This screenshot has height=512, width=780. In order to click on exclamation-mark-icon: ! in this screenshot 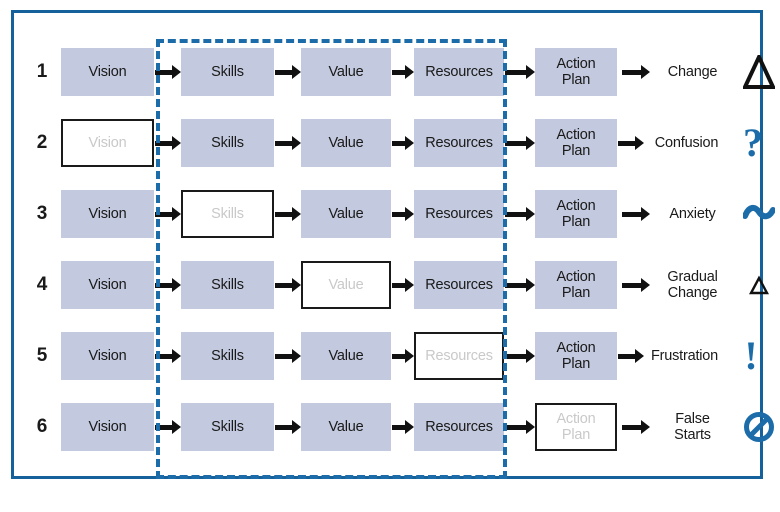, I will do `click(751, 355)`.